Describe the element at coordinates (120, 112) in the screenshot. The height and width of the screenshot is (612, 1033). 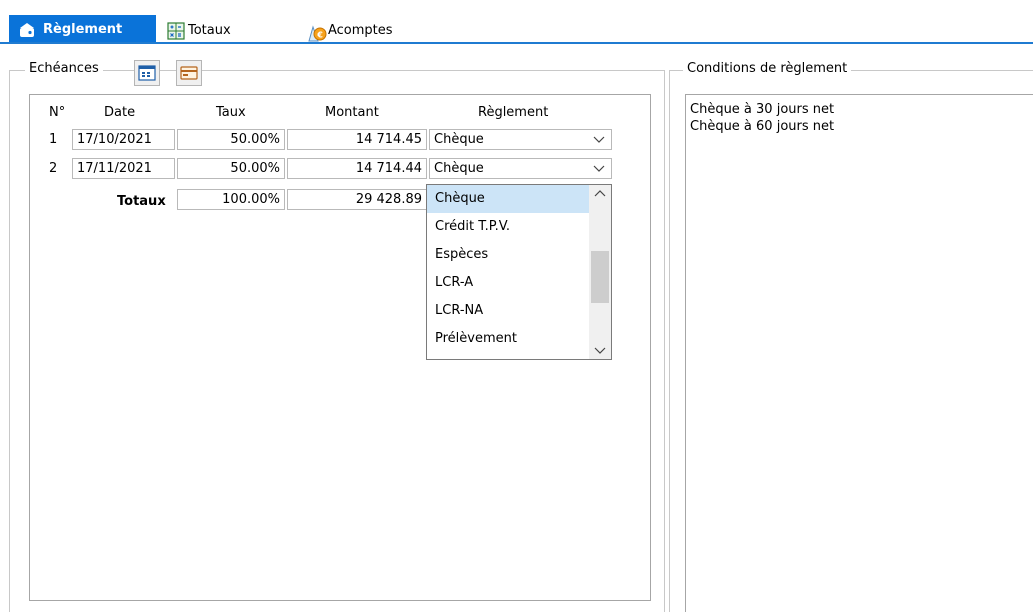
I see `header-date: Date` at that location.